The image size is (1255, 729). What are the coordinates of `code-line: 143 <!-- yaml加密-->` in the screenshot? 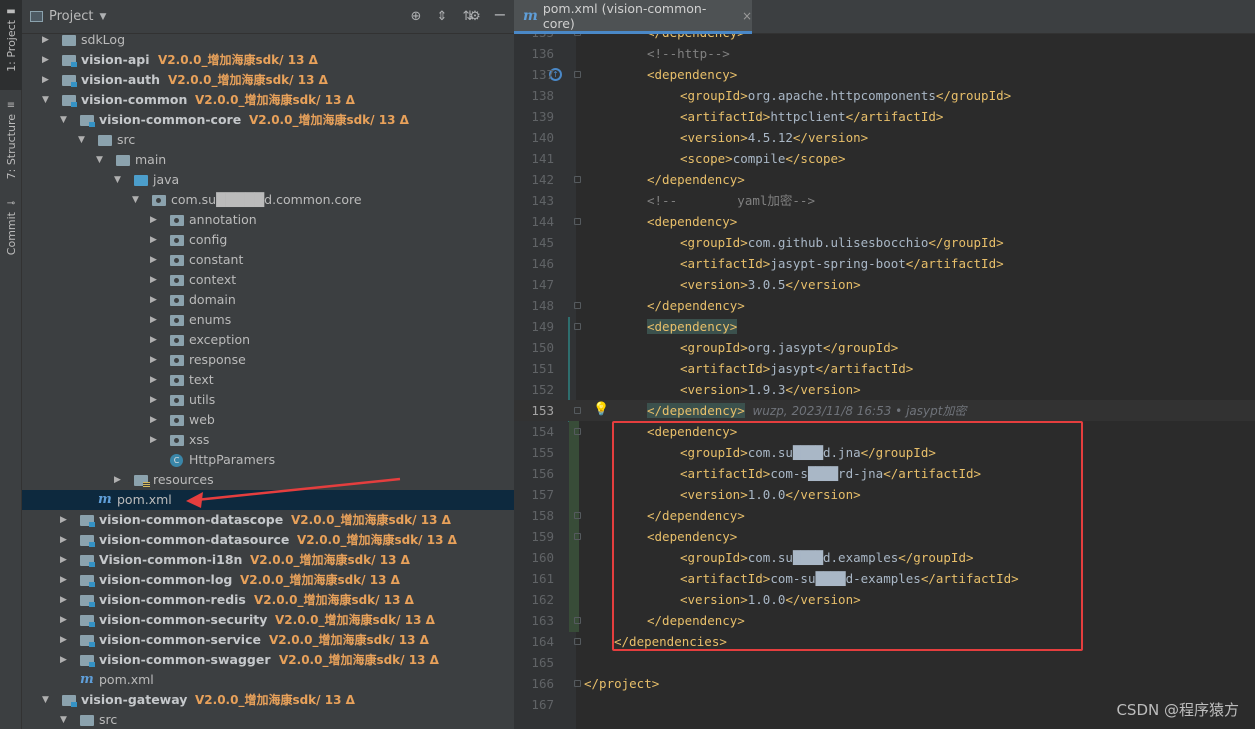 It's located at (884, 200).